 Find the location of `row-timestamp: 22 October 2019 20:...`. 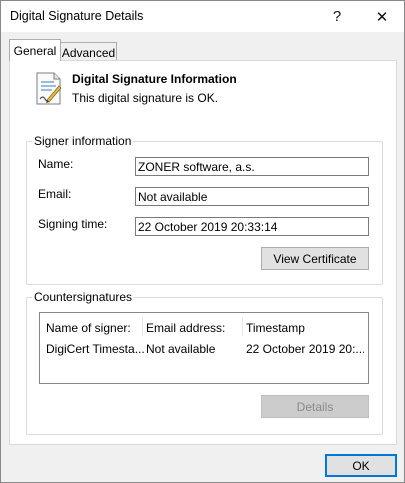

row-timestamp: 22 October 2019 20:... is located at coordinates (305, 349).